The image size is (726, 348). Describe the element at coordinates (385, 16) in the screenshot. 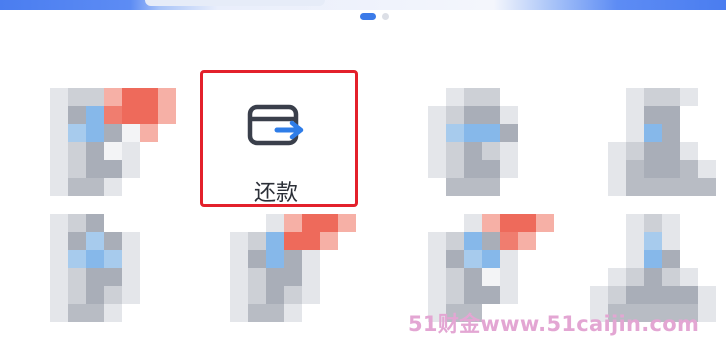

I see `page-dot-inactive` at that location.